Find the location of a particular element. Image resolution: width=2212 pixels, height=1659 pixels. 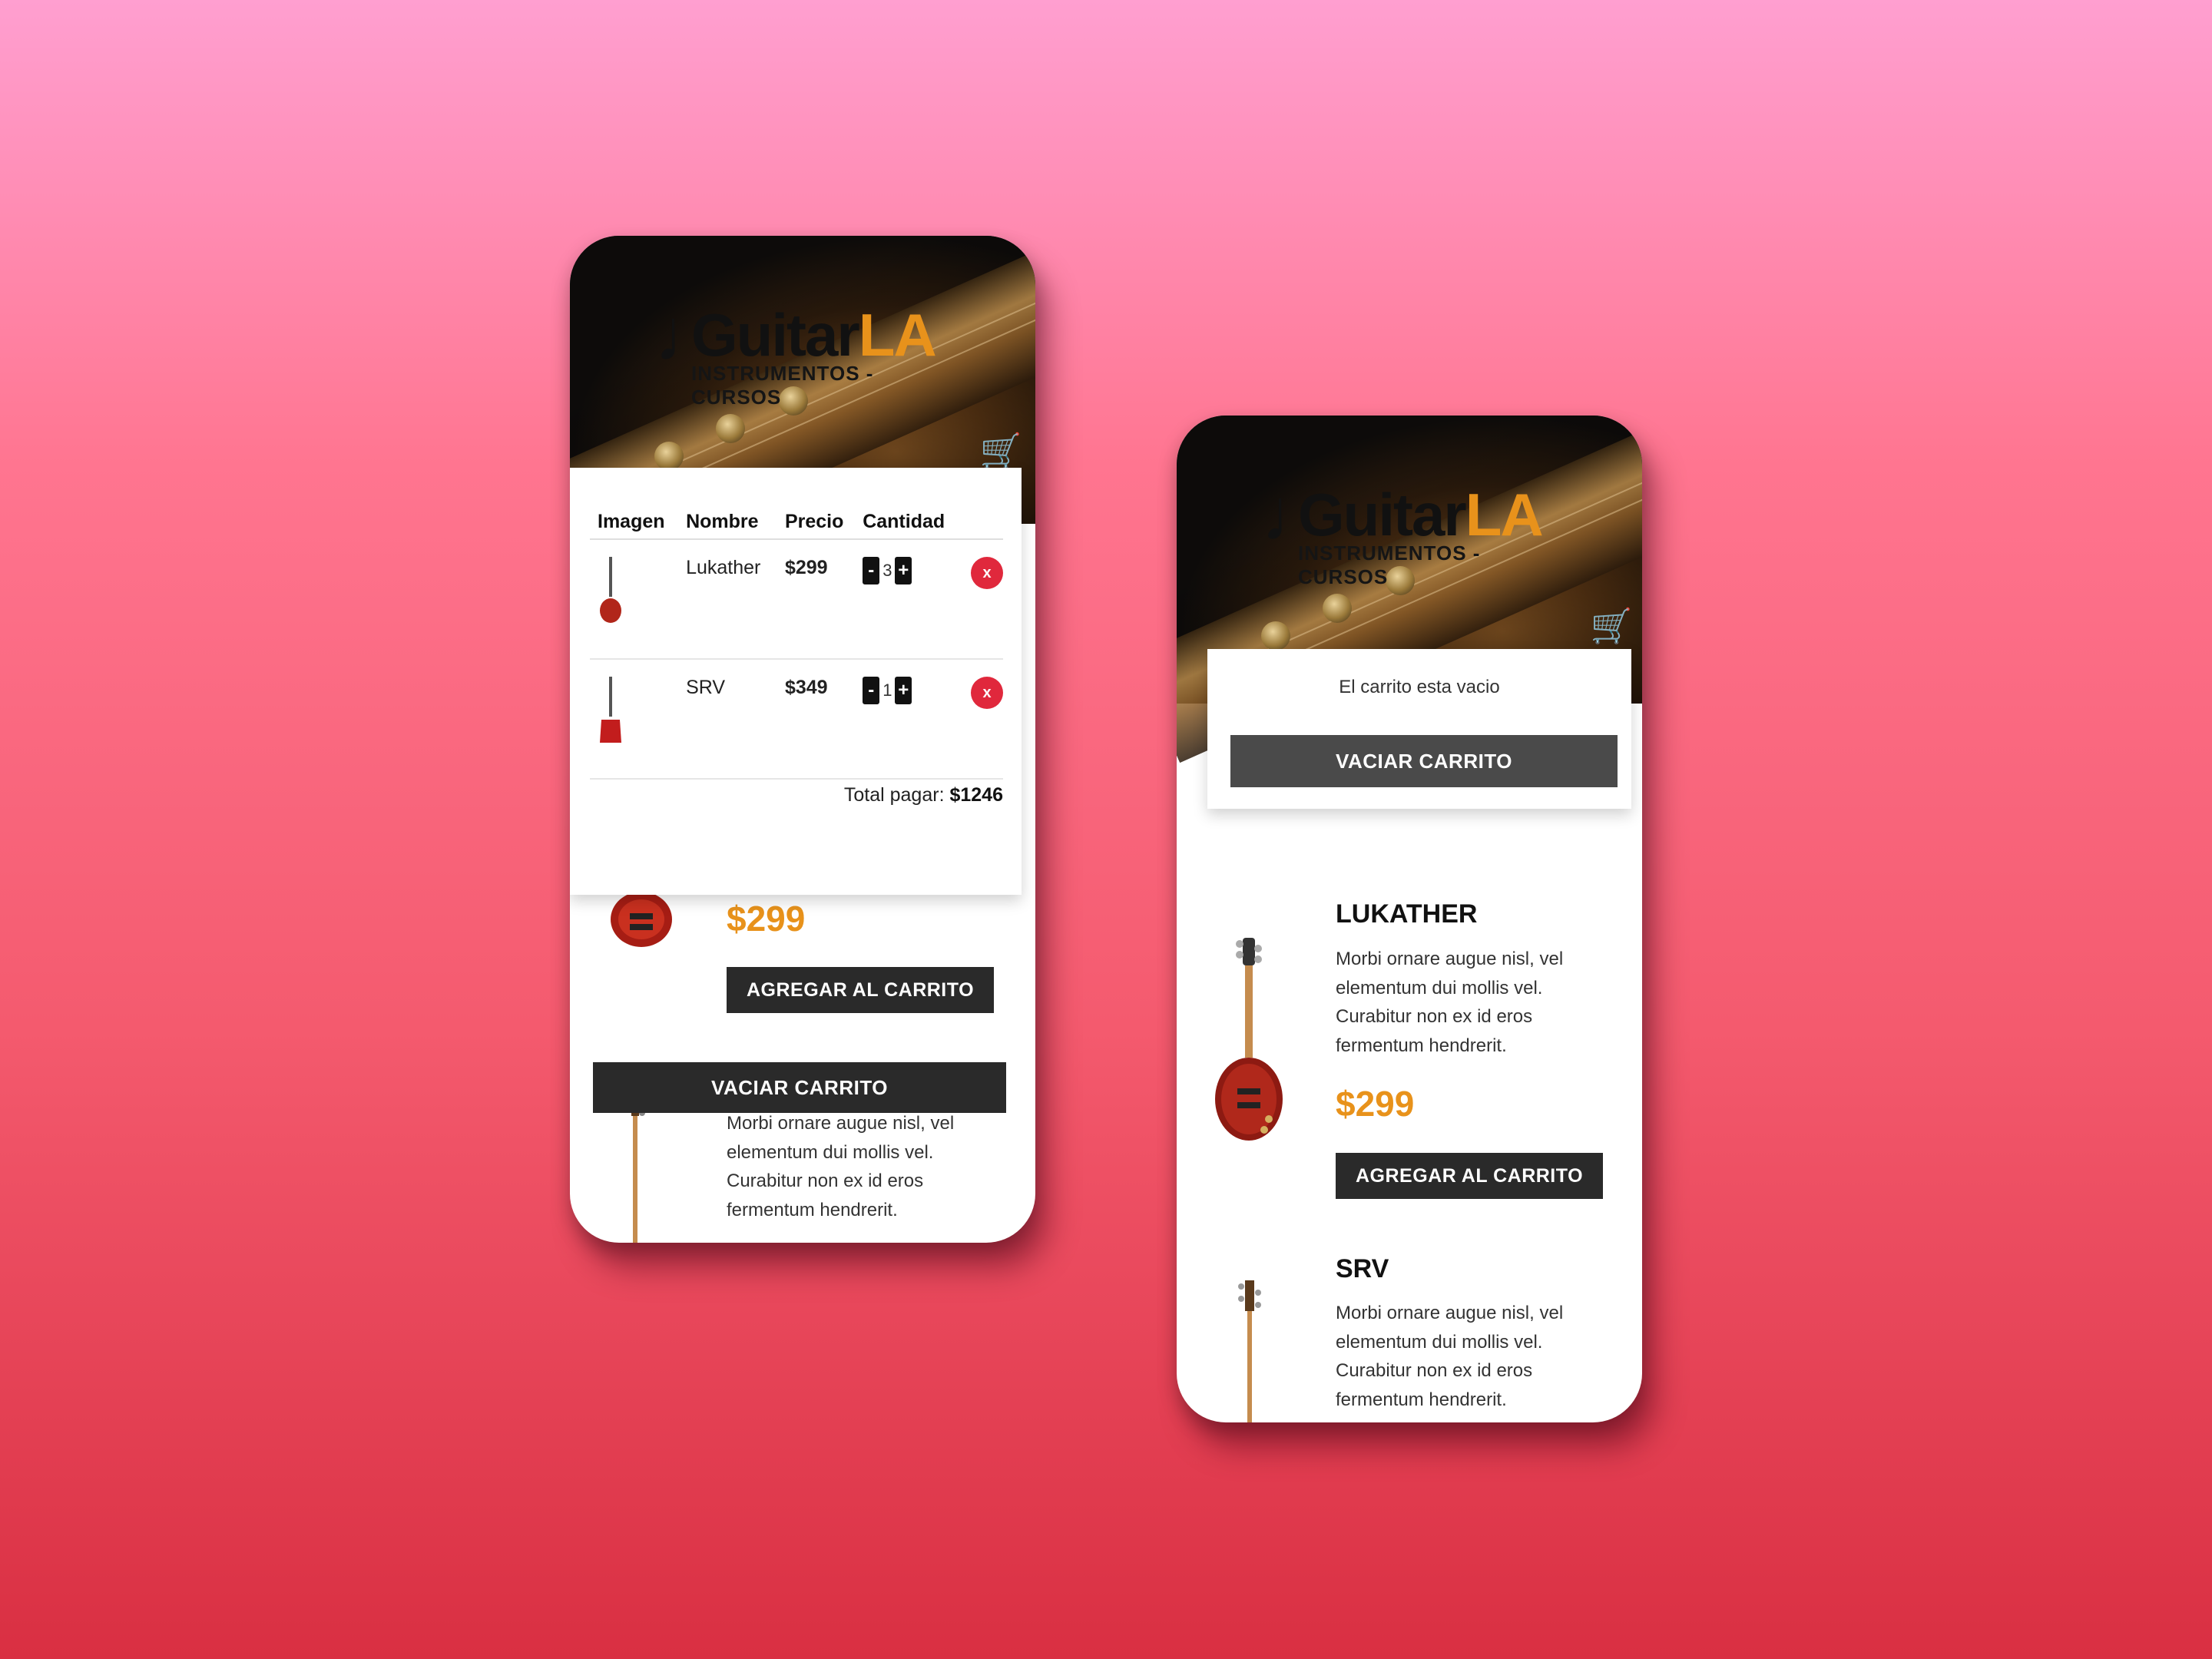

header-image: Imagen is located at coordinates (634, 523).